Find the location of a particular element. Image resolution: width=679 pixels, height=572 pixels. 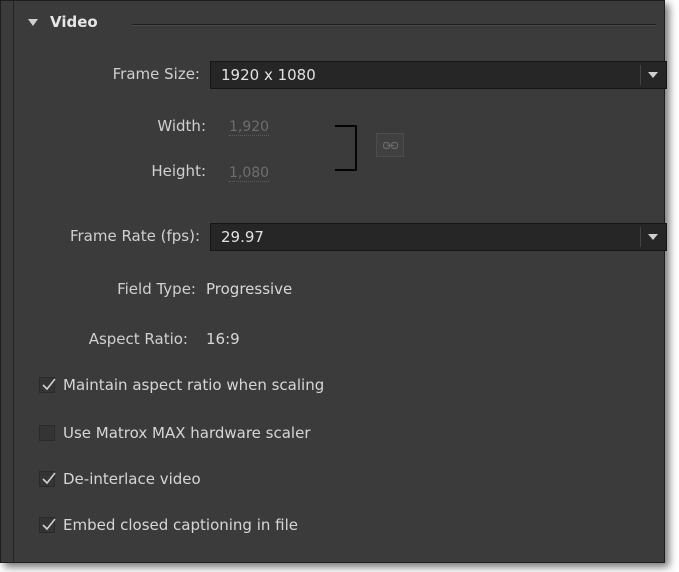

video-section-header: Video is located at coordinates (63, 22).